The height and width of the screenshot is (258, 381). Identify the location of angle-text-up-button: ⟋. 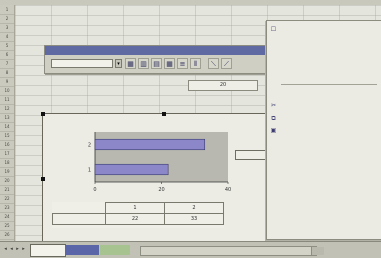
(226, 63).